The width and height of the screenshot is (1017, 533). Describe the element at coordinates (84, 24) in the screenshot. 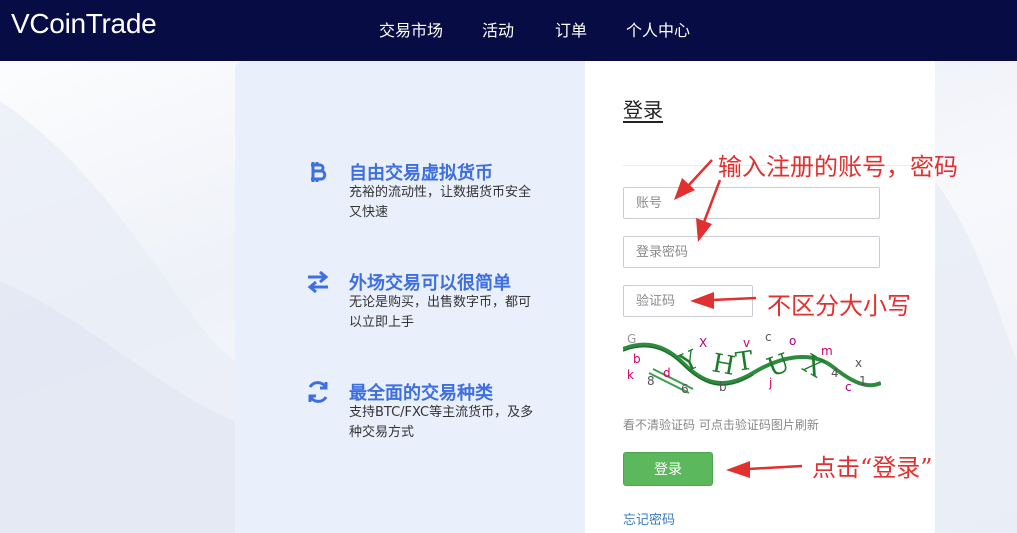

I see `brand-logo: VCoinTrade` at that location.